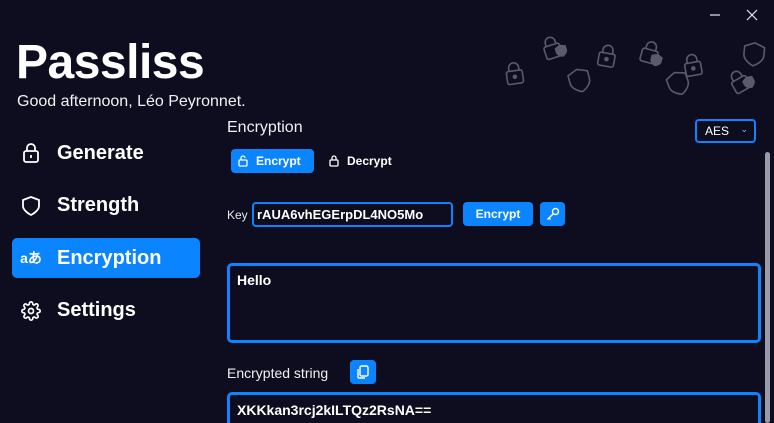 The width and height of the screenshot is (774, 423). I want to click on tab-decrypt: Decrypt, so click(365, 161).